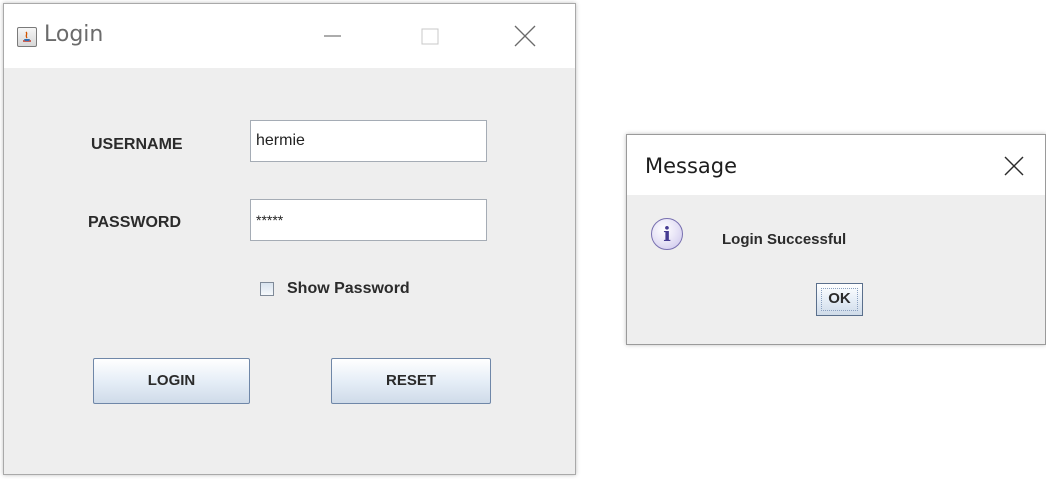 This screenshot has height=479, width=1046. I want to click on focus-ring, so click(839, 299).